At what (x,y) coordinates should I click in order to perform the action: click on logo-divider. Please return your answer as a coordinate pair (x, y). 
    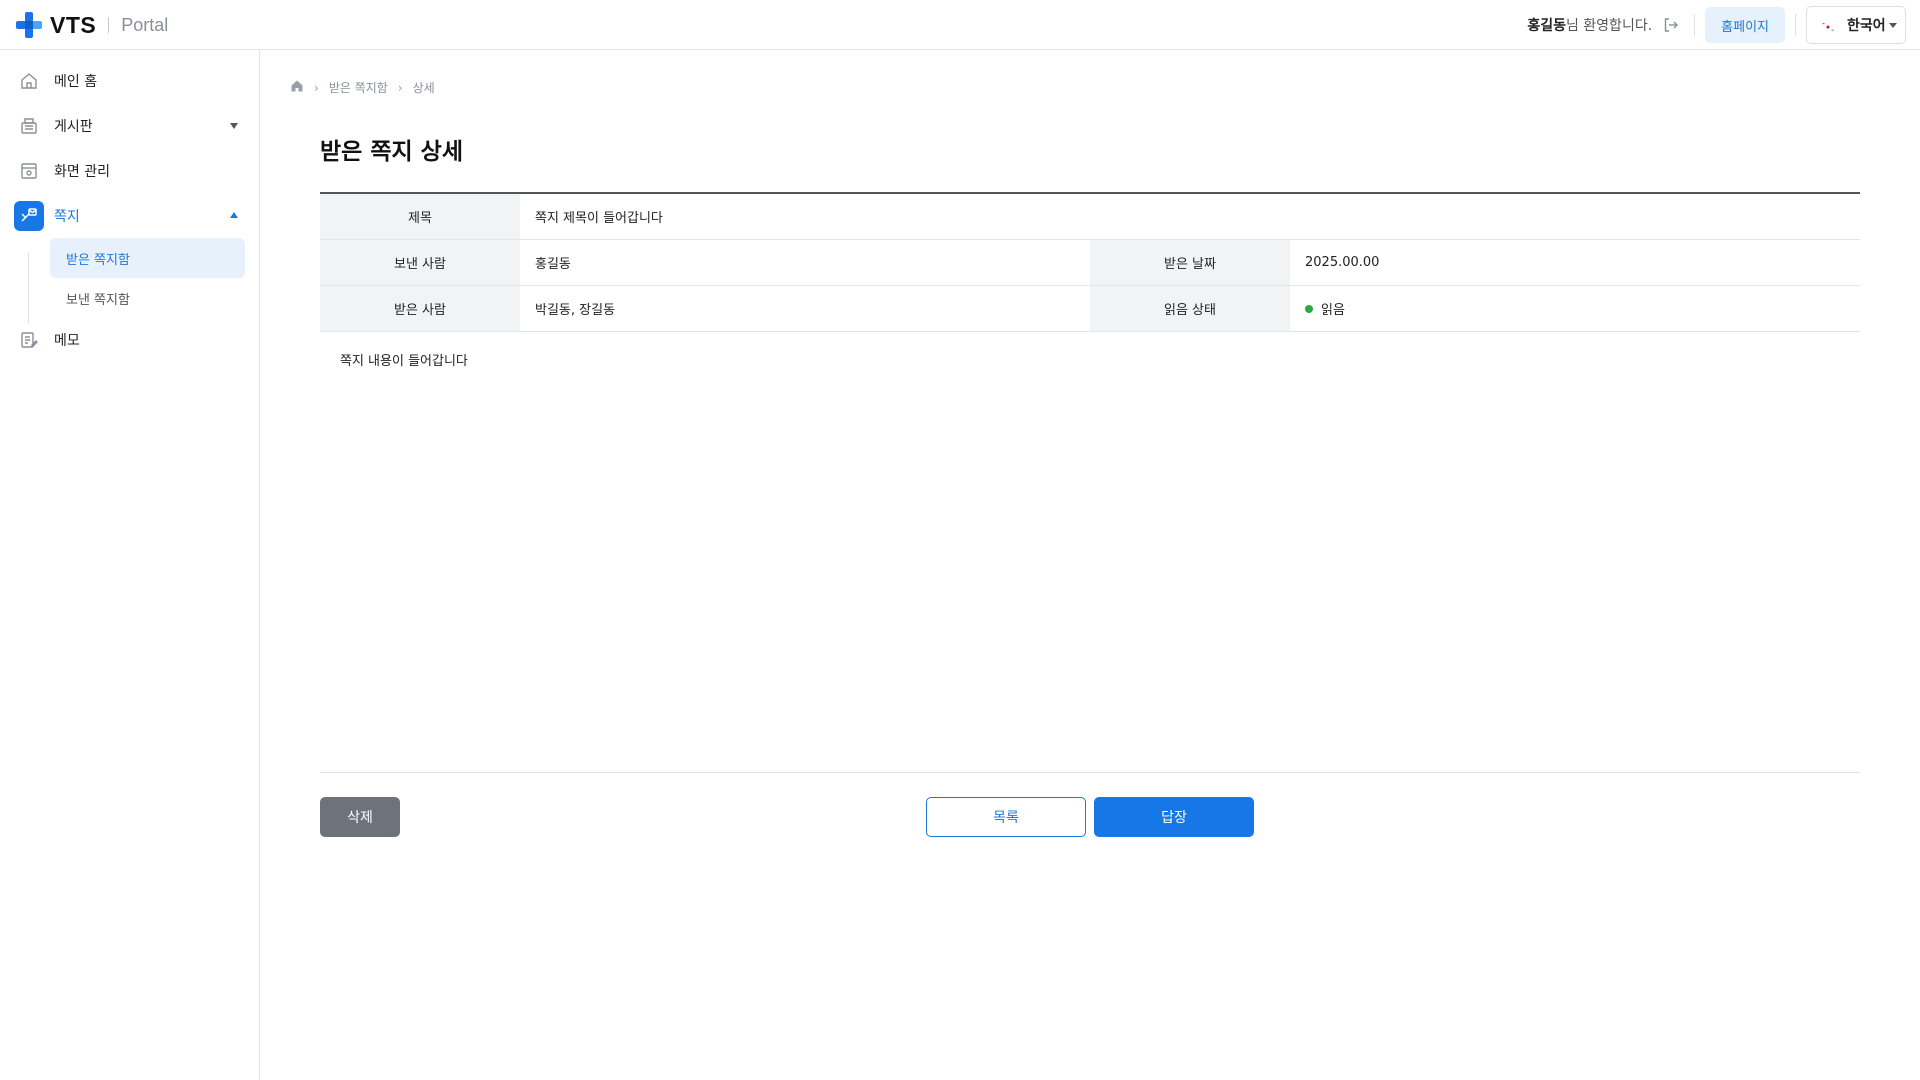
    Looking at the image, I should click on (109, 25).